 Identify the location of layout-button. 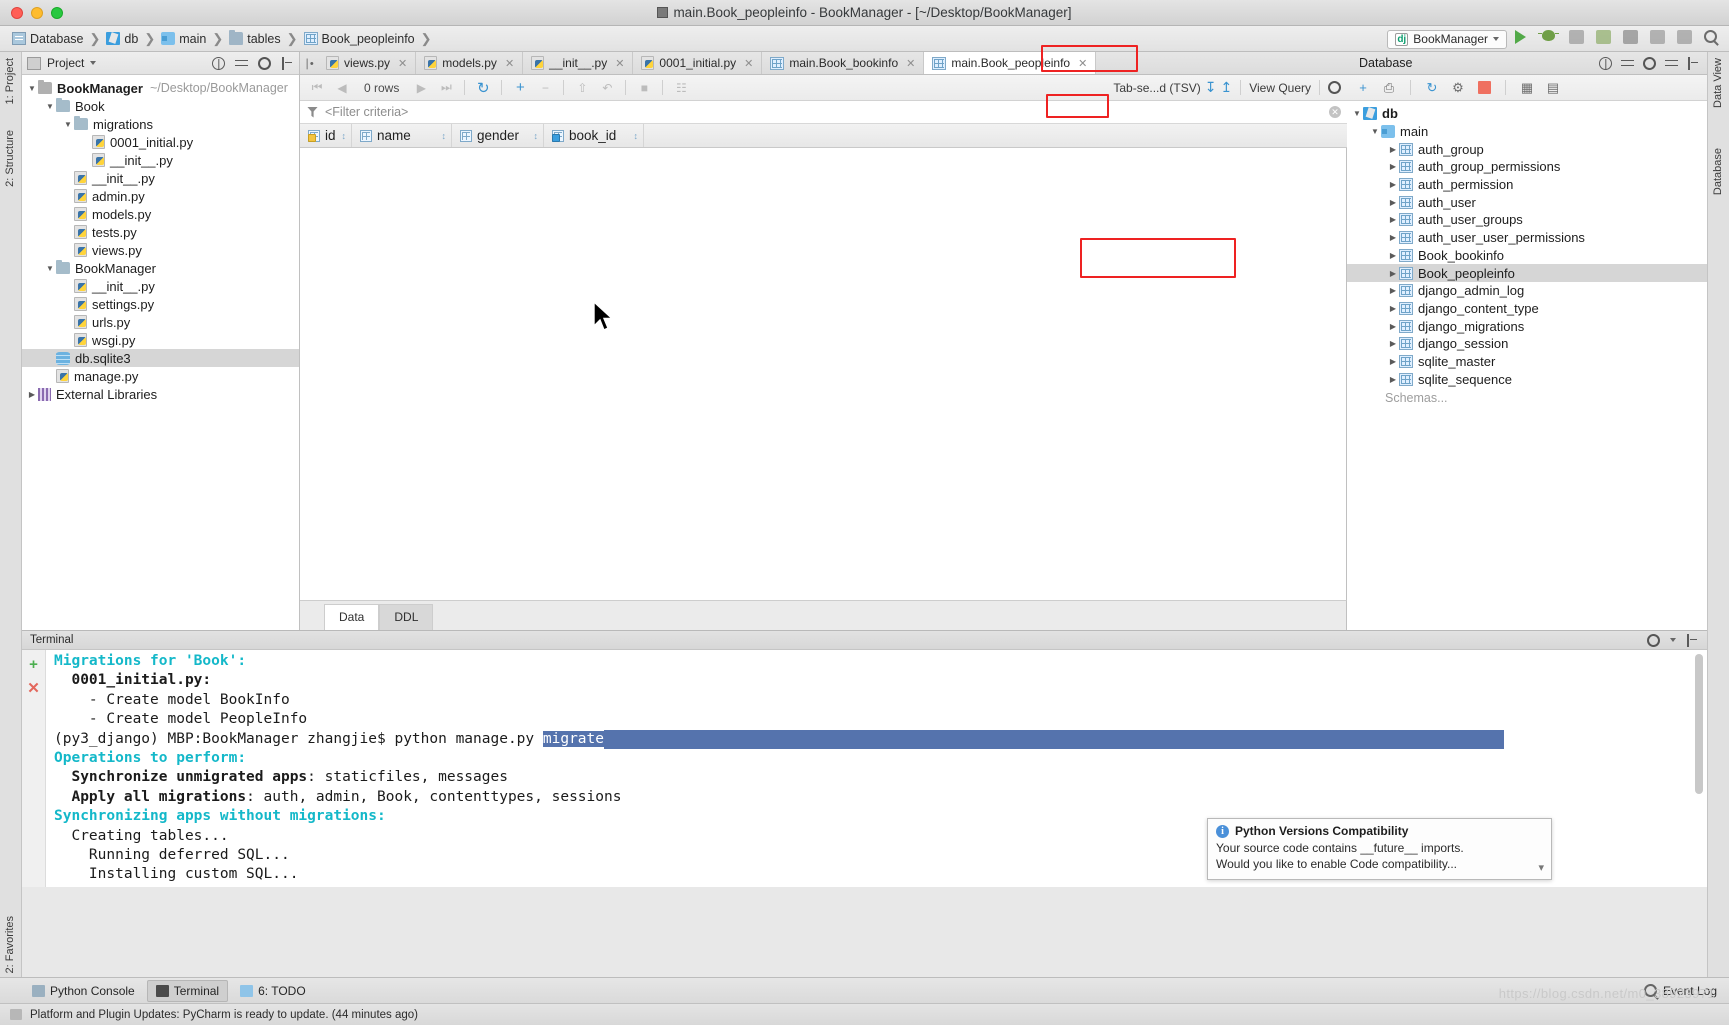
(1686, 39).